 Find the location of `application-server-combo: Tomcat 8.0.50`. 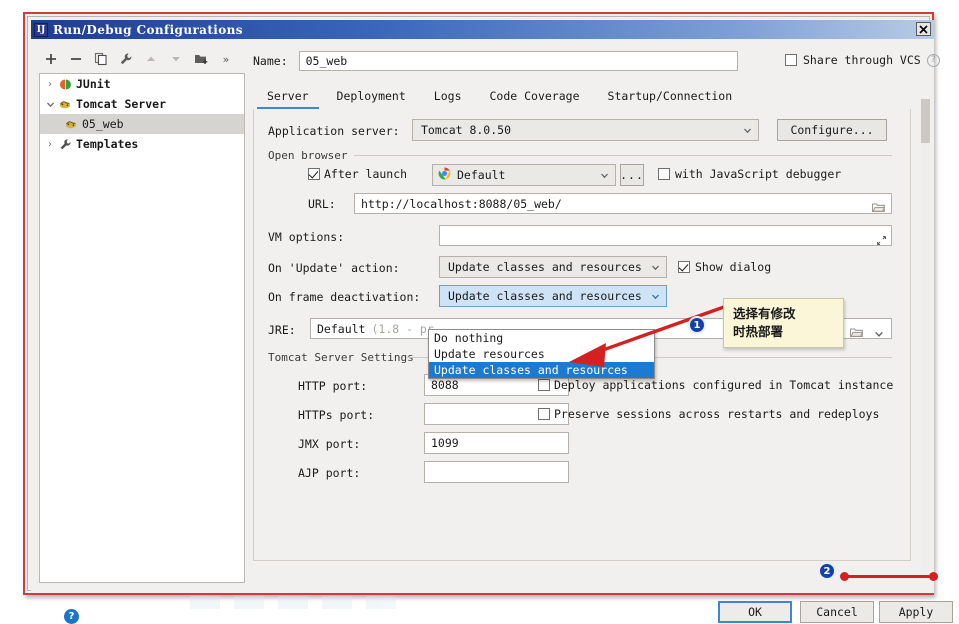

application-server-combo: Tomcat 8.0.50 is located at coordinates (585, 130).